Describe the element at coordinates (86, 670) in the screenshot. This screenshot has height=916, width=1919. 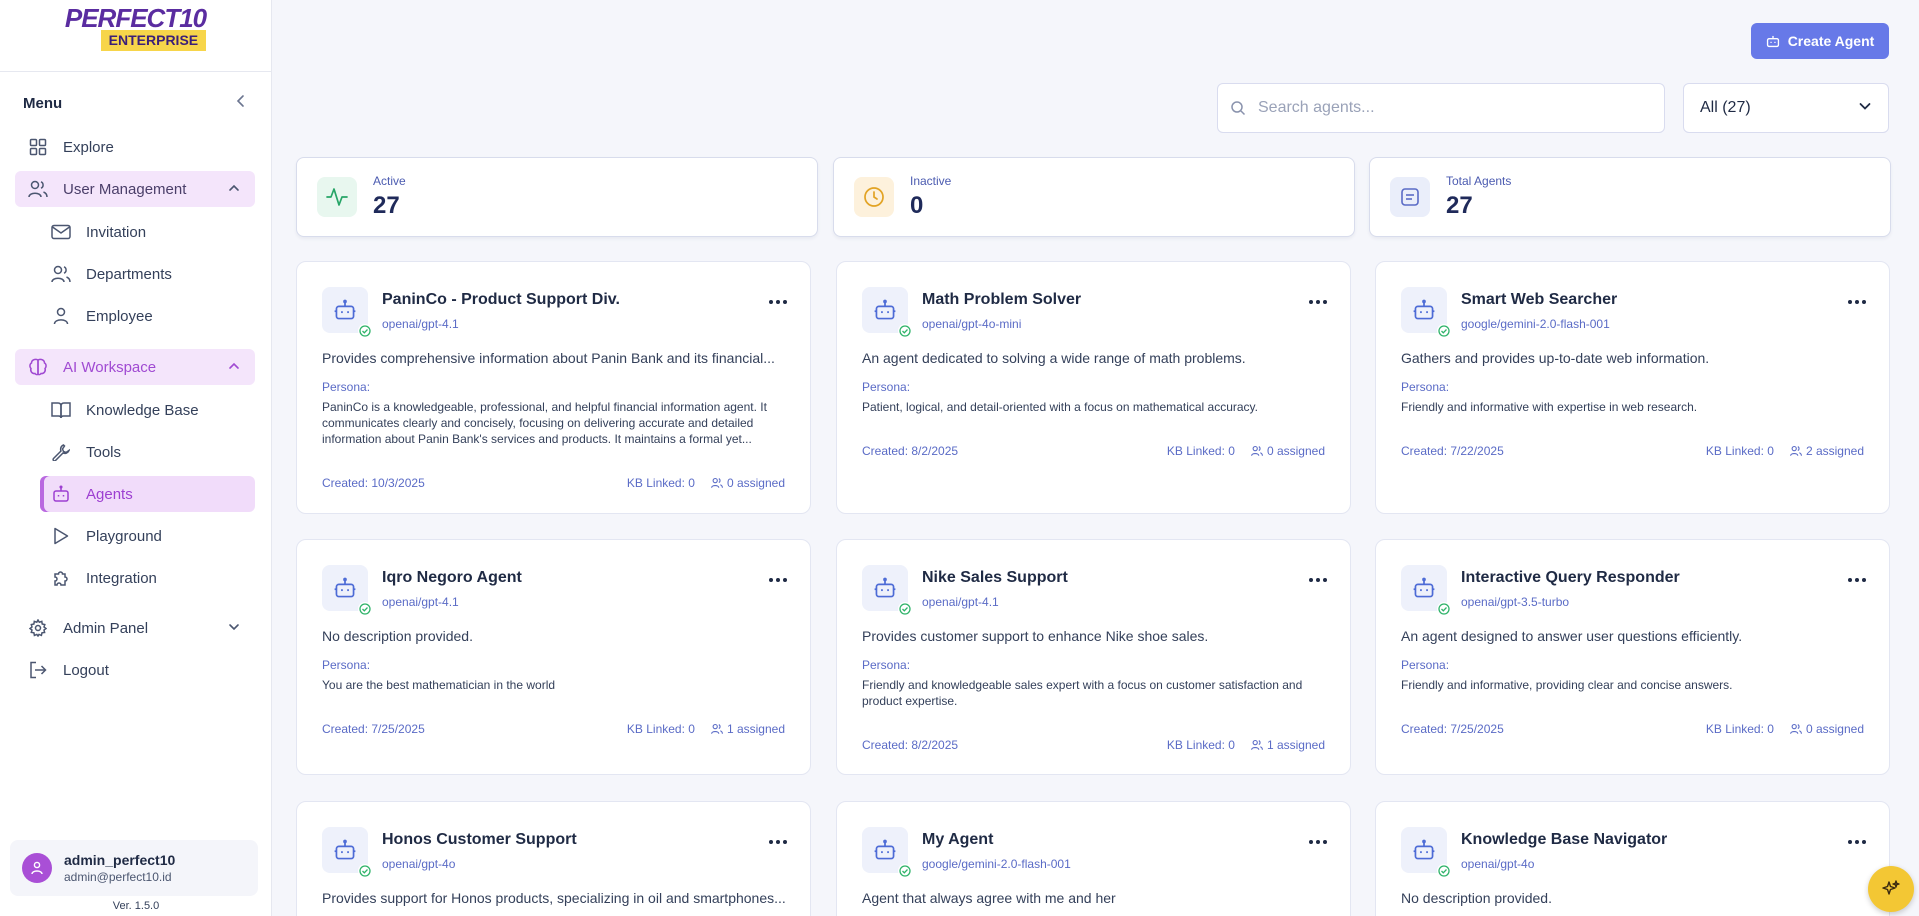
I see `sidebar-item-label: Logout` at that location.